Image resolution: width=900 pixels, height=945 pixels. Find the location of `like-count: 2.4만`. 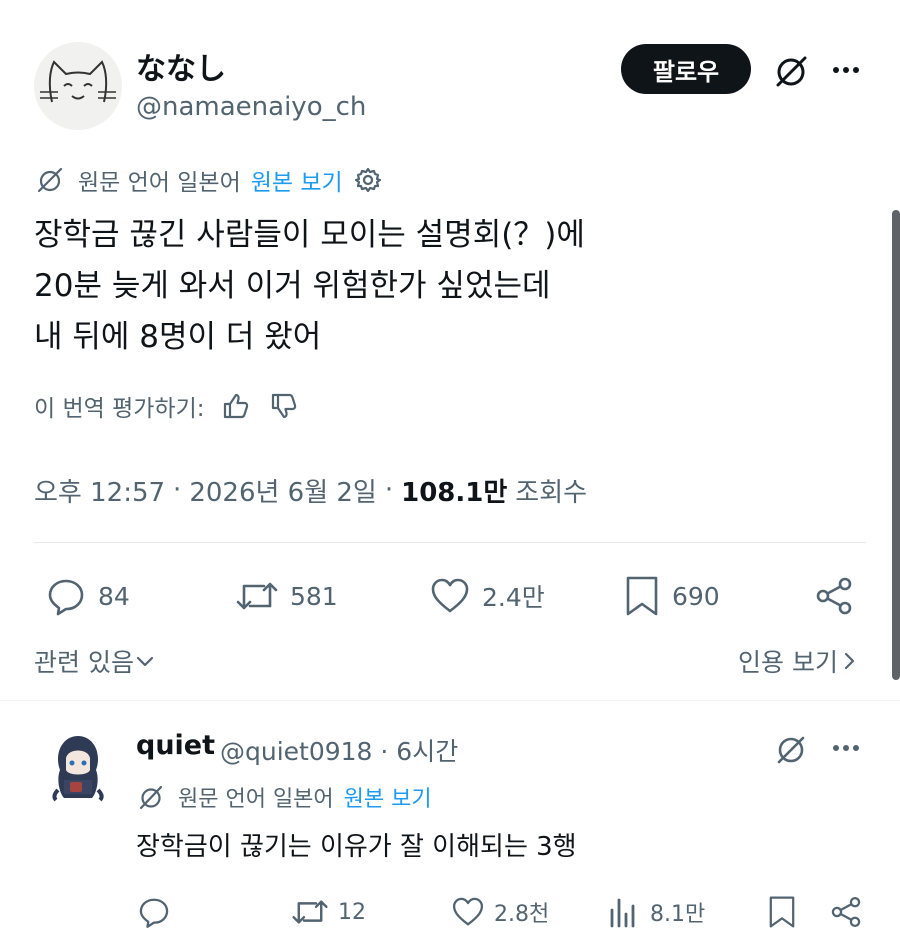

like-count: 2.4만 is located at coordinates (513, 597).